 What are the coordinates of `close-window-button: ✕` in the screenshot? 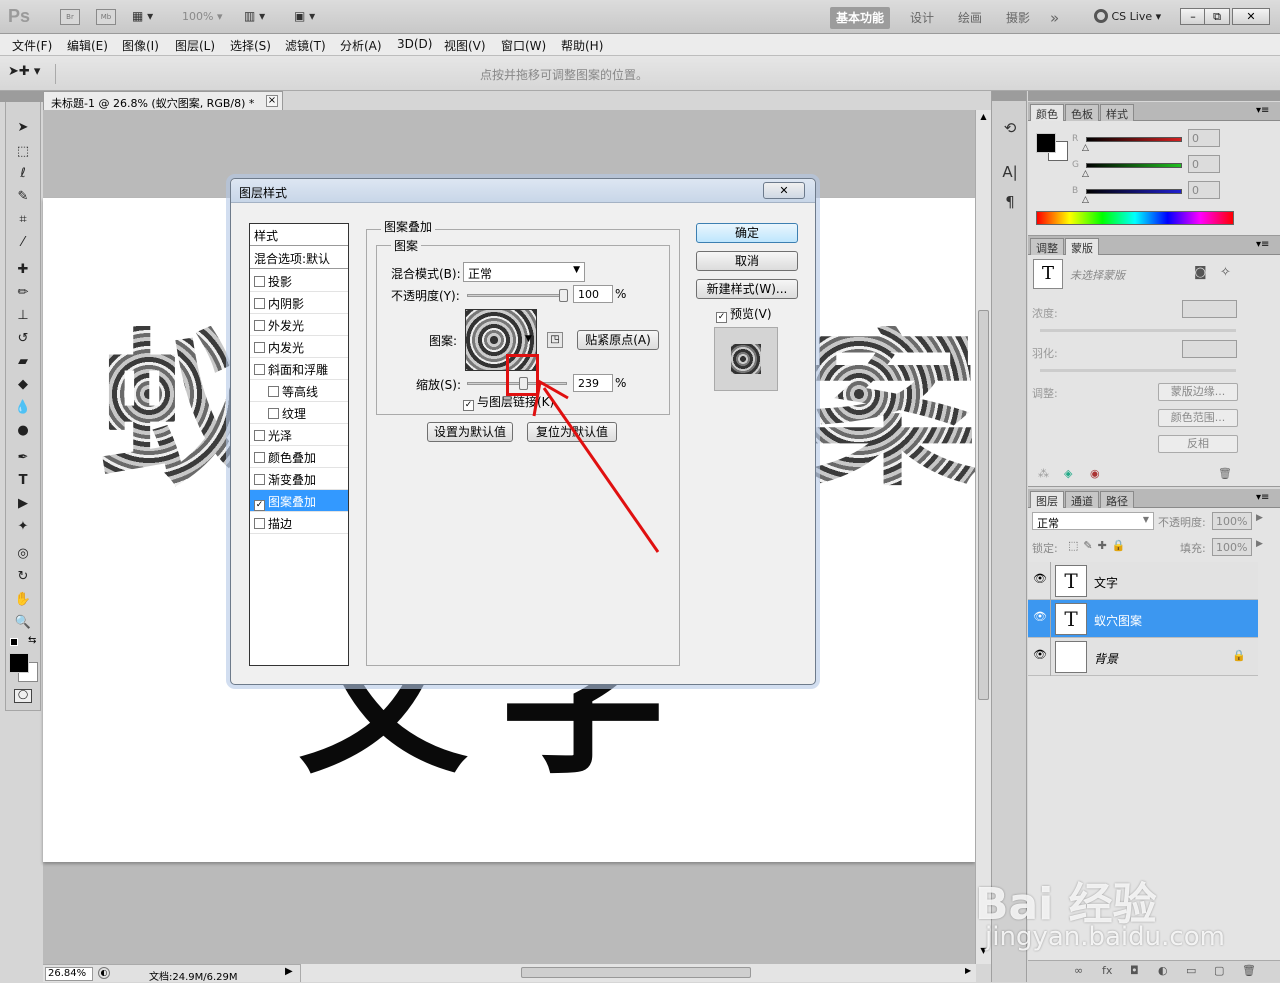 It's located at (1251, 16).